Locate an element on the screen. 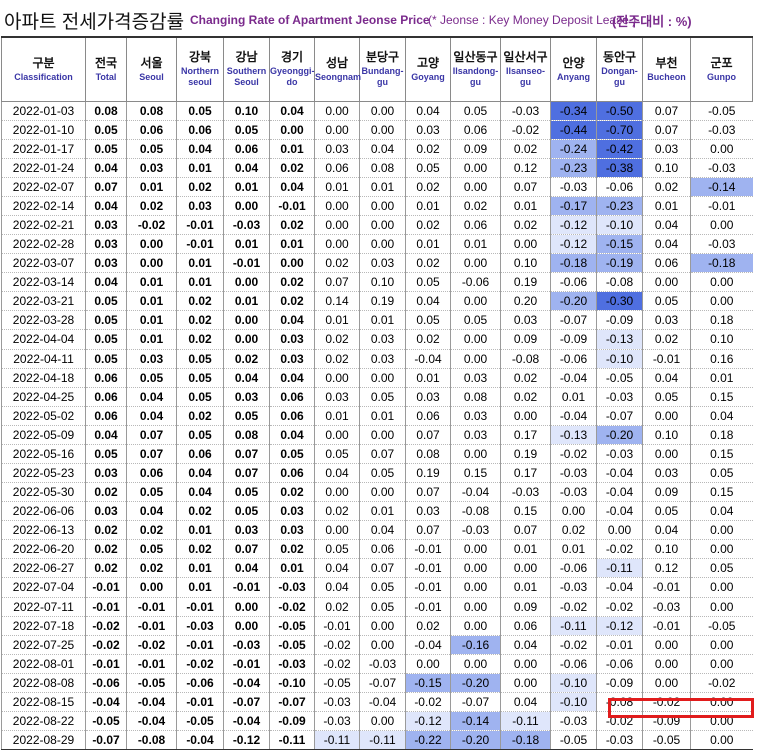  cell-ilsanseo-gu: 0.04 is located at coordinates (525, 702).